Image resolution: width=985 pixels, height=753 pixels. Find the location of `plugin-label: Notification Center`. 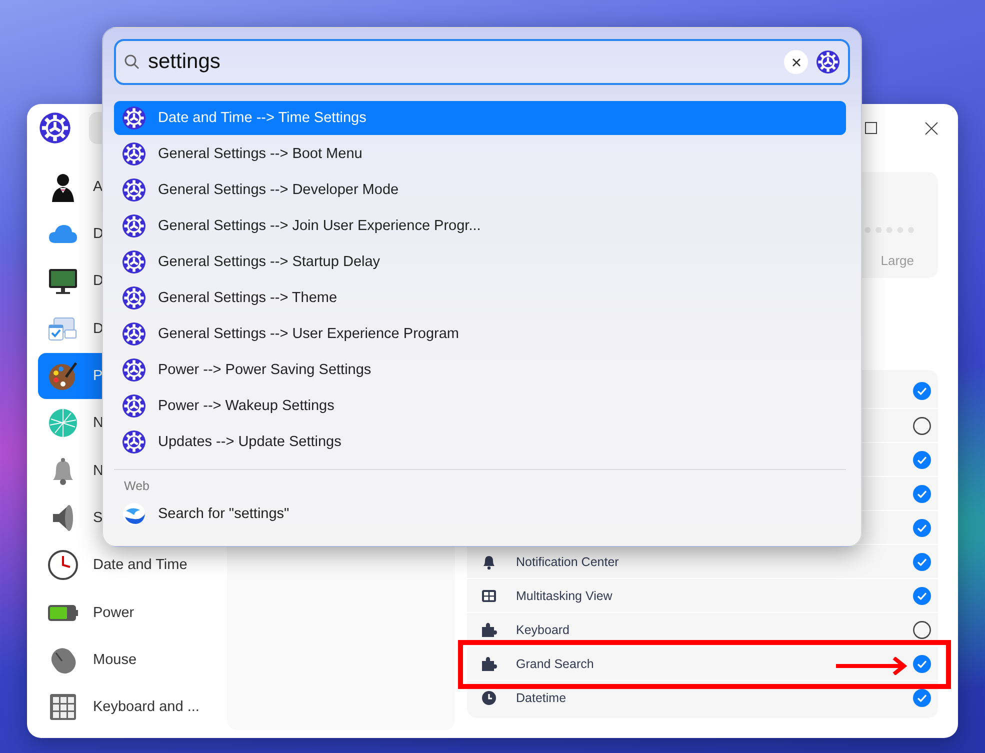

plugin-label: Notification Center is located at coordinates (567, 561).